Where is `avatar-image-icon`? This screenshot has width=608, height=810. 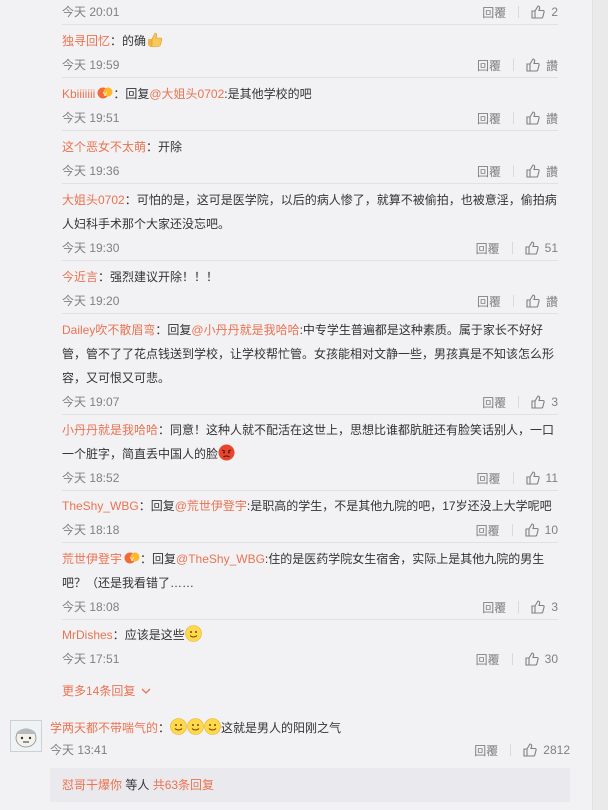
avatar-image-icon is located at coordinates (26, 736).